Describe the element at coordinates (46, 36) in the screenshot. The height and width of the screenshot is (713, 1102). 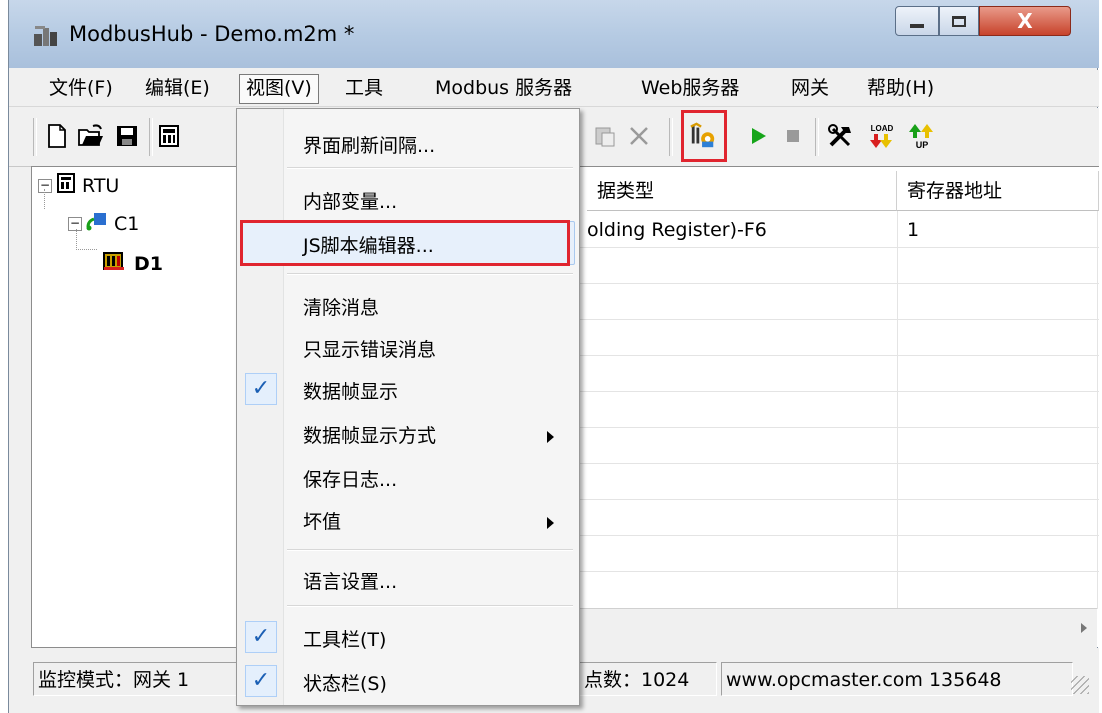
I see `app-icon` at that location.